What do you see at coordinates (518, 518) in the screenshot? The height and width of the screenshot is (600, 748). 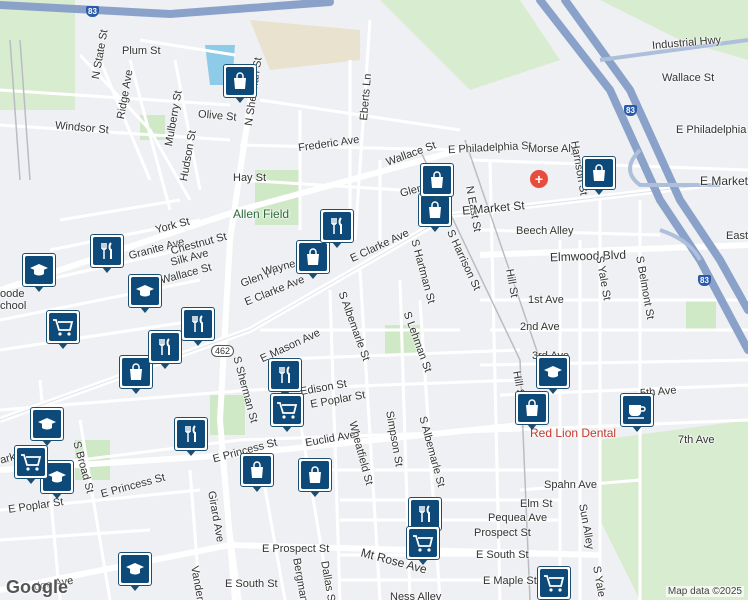 I see `street-label: Pequea Ave` at bounding box center [518, 518].